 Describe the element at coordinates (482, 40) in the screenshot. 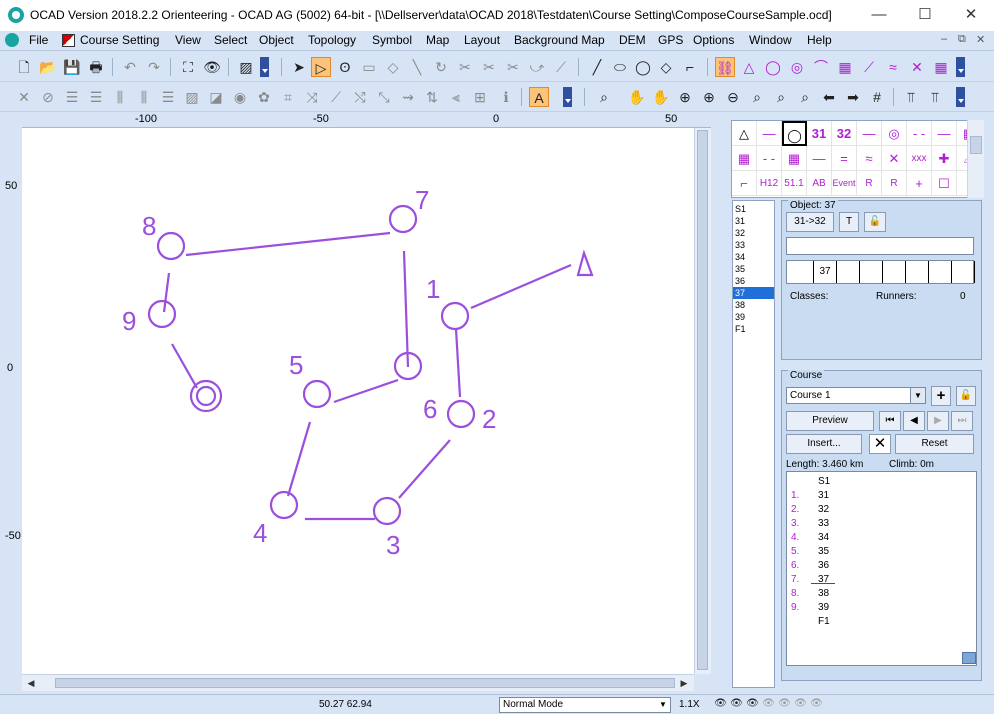

I see `menu-layout: Layout` at that location.